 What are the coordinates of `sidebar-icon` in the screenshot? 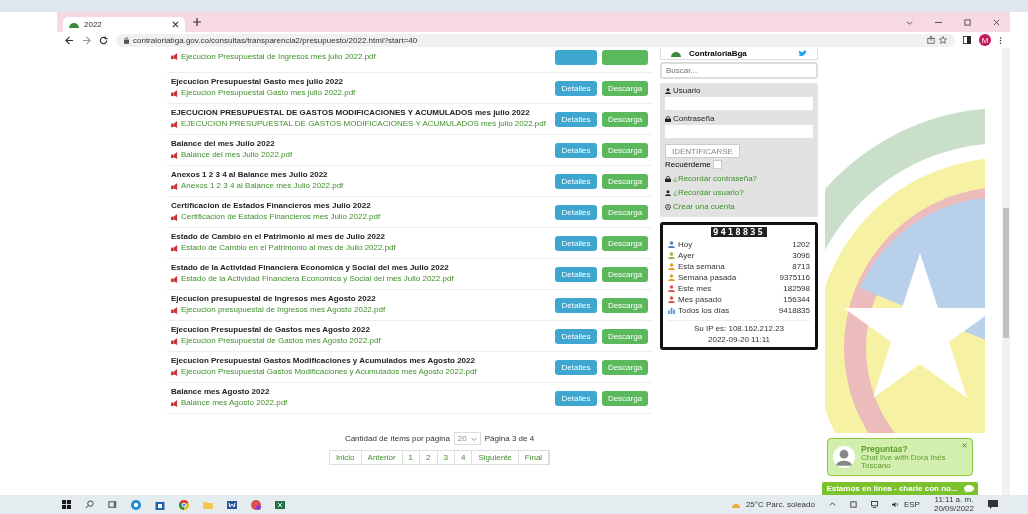 It's located at (967, 40).